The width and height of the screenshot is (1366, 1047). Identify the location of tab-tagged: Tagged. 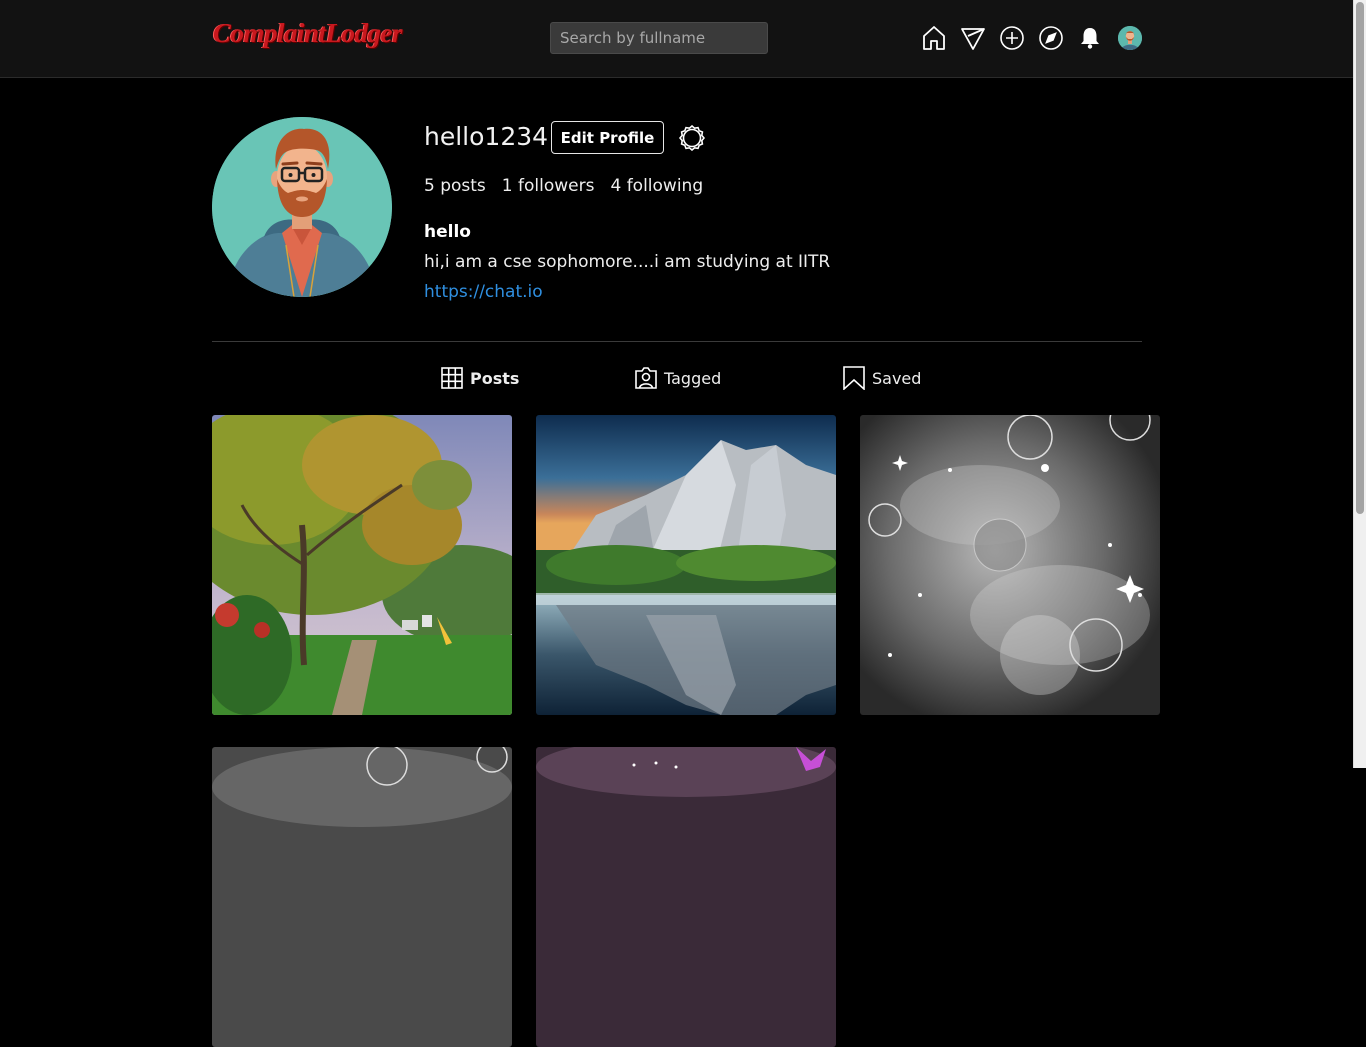
(677, 378).